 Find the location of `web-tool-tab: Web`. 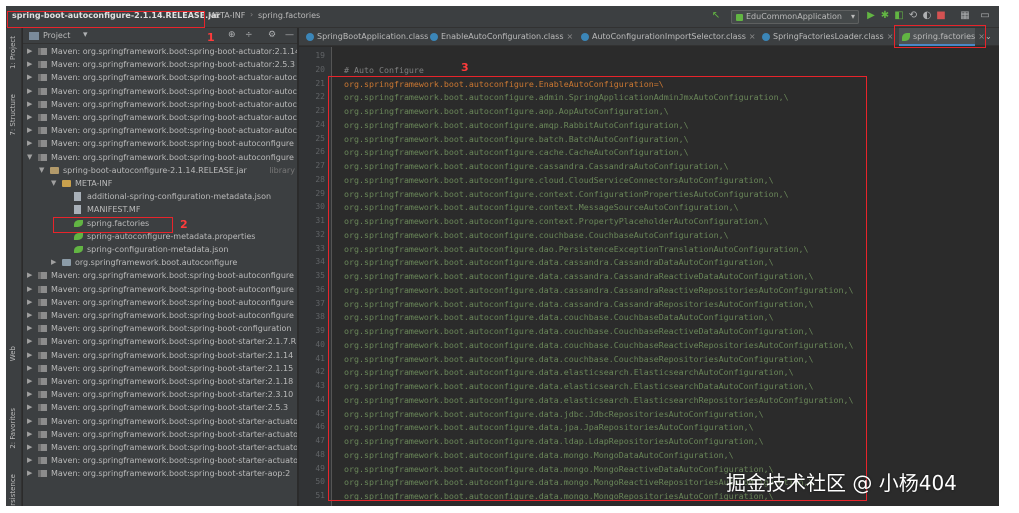

web-tool-tab: Web is located at coordinates (13, 353).